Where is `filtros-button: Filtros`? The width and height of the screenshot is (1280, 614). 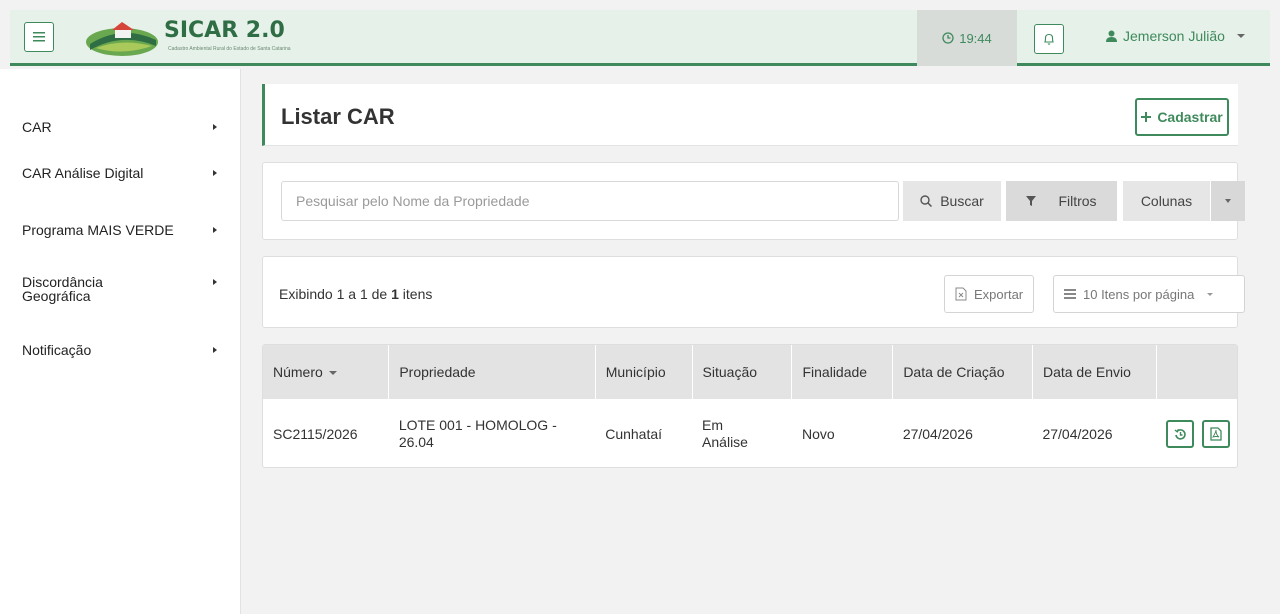 filtros-button: Filtros is located at coordinates (1061, 201).